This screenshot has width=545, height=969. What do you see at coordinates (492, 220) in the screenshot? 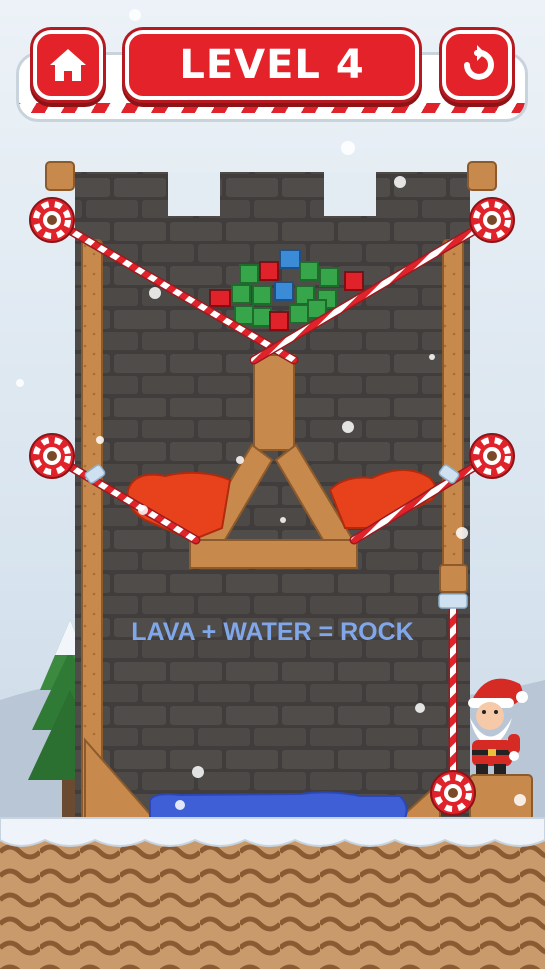
I see `pin-handle-top-right` at bounding box center [492, 220].